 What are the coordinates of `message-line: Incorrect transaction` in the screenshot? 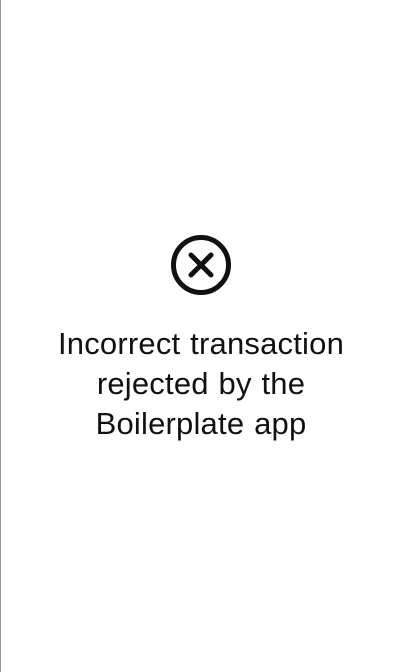 It's located at (201, 343).